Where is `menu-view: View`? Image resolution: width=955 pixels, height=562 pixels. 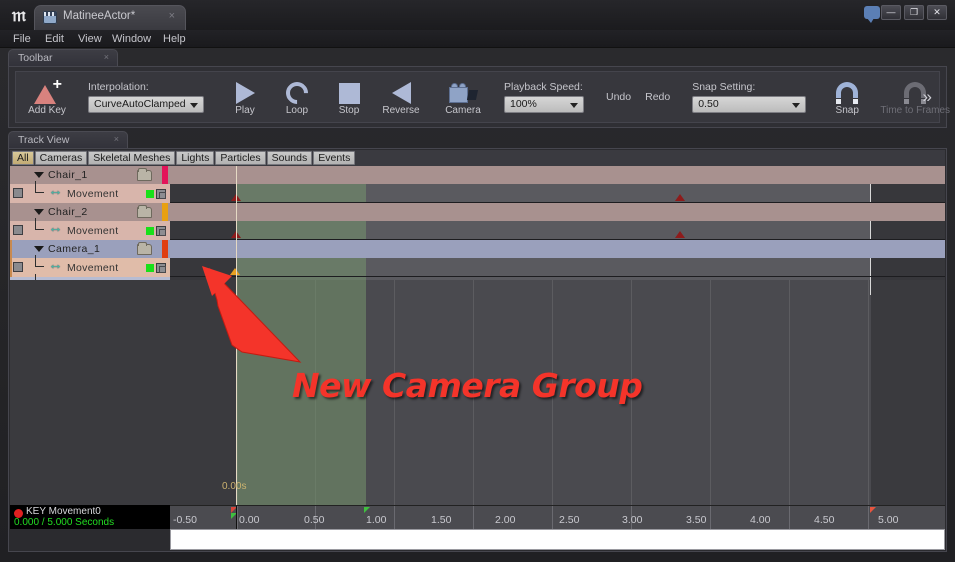 menu-view: View is located at coordinates (90, 39).